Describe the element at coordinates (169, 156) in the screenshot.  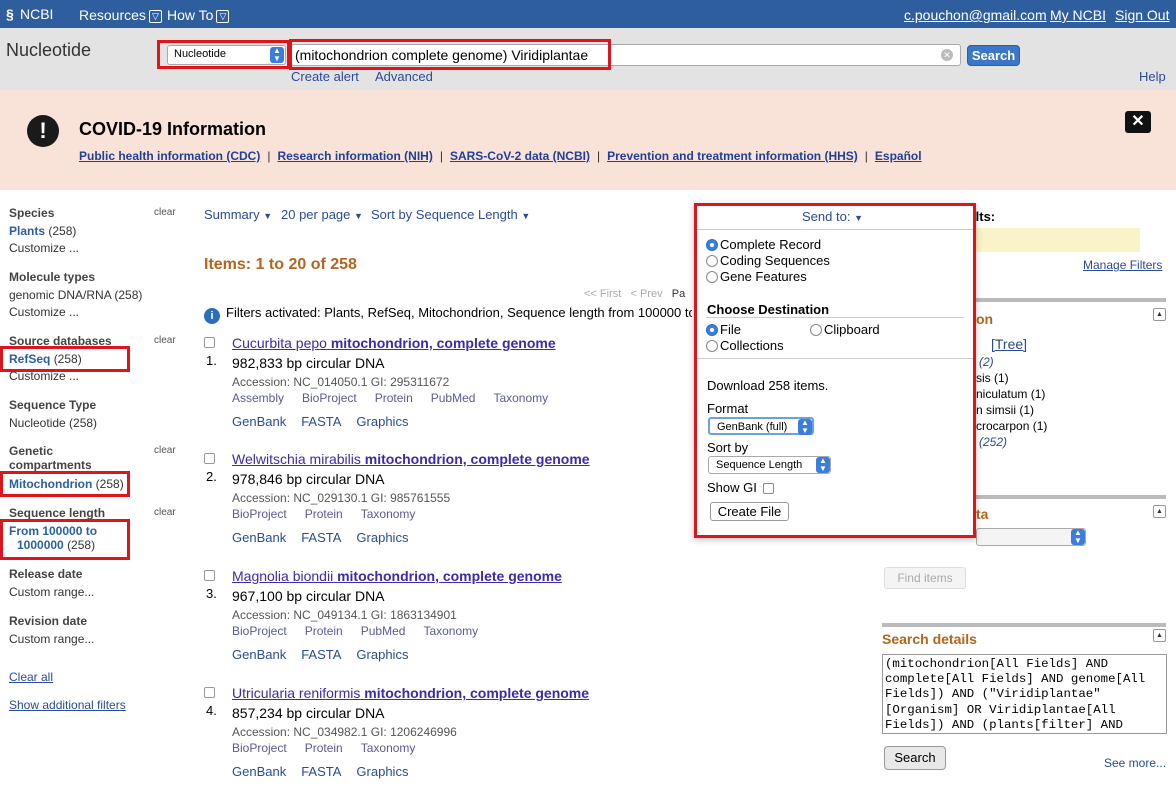
I see `covid-link-cdc: Public health information (CDC)` at that location.